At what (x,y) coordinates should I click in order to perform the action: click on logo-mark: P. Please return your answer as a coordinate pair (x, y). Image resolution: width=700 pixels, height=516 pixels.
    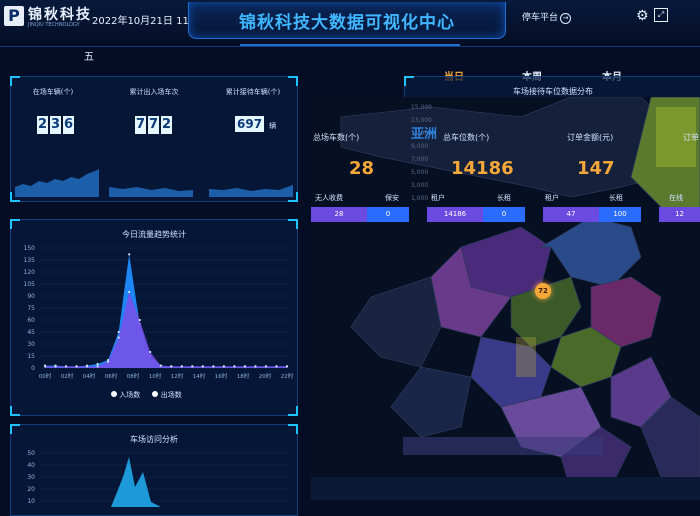
    Looking at the image, I should click on (14, 16).